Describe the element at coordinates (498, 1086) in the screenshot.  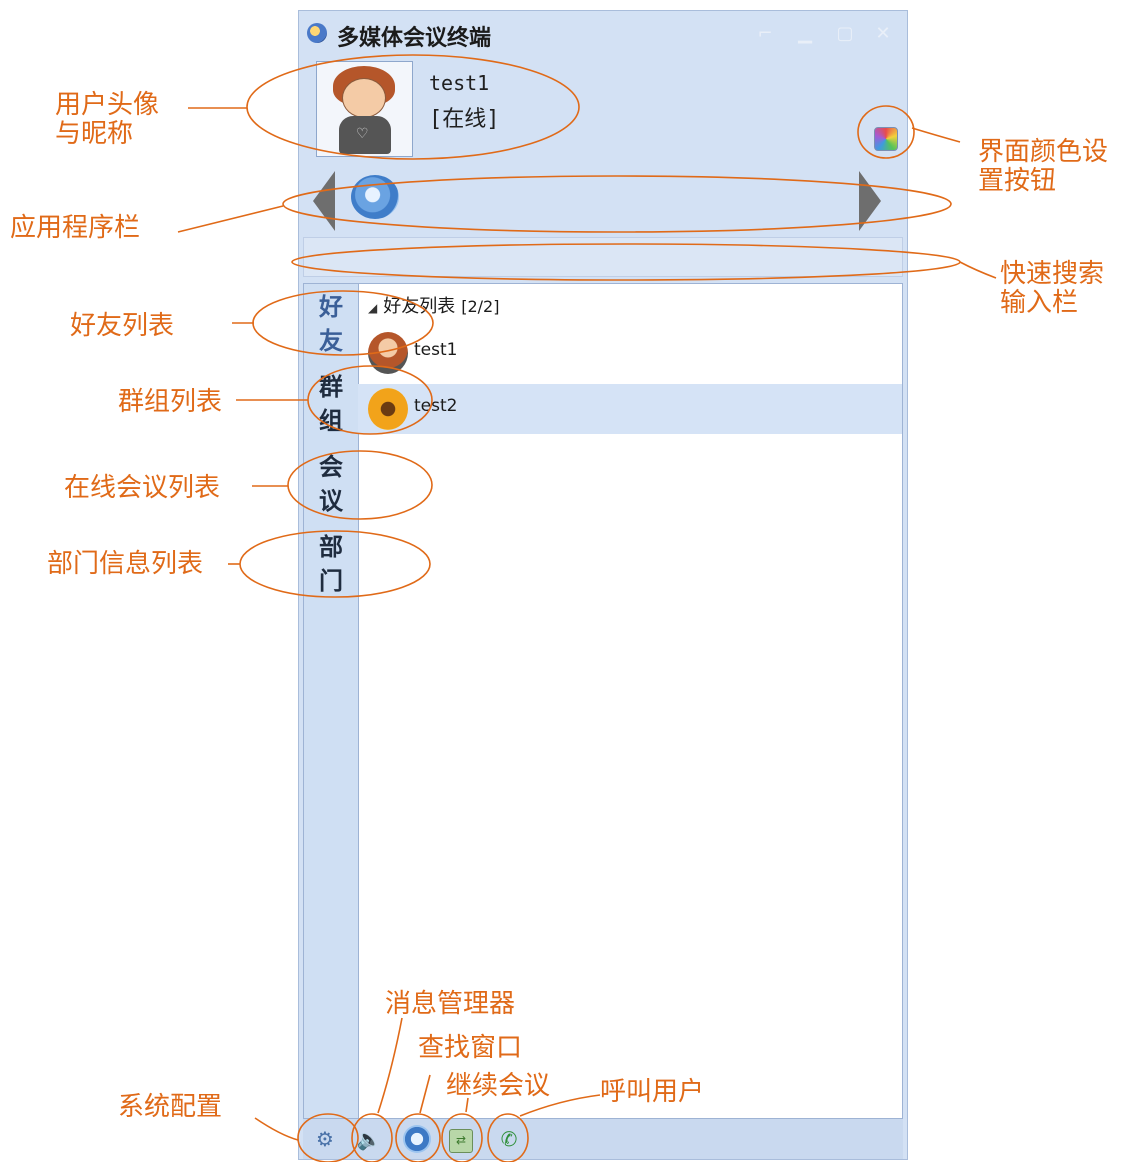
I see `annotation-label: 继续会议` at that location.